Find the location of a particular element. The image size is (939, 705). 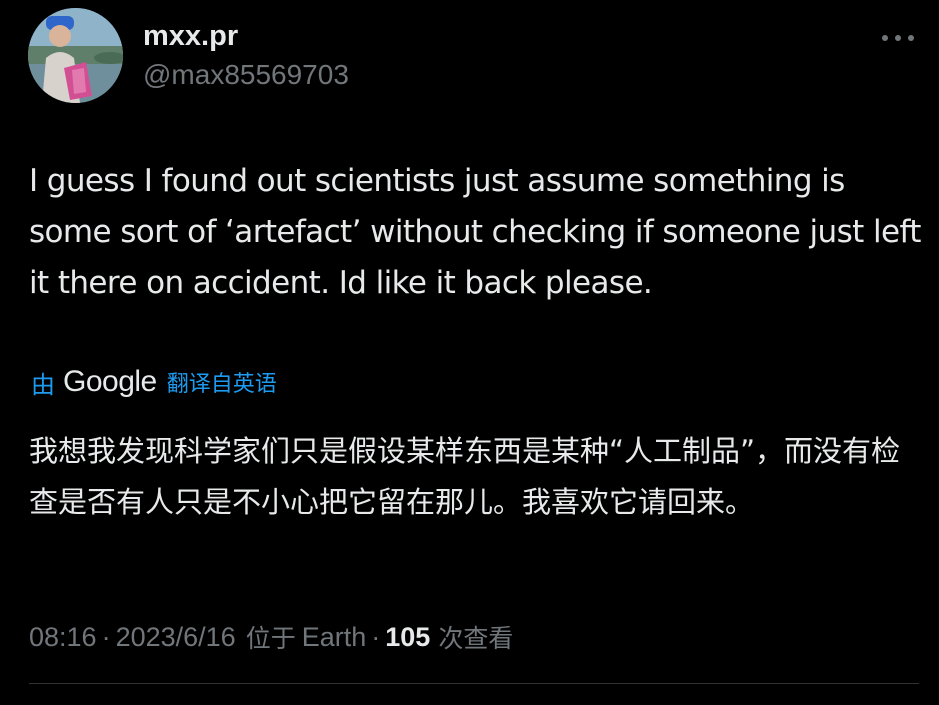

location-prefix: 位于 is located at coordinates (270, 638).